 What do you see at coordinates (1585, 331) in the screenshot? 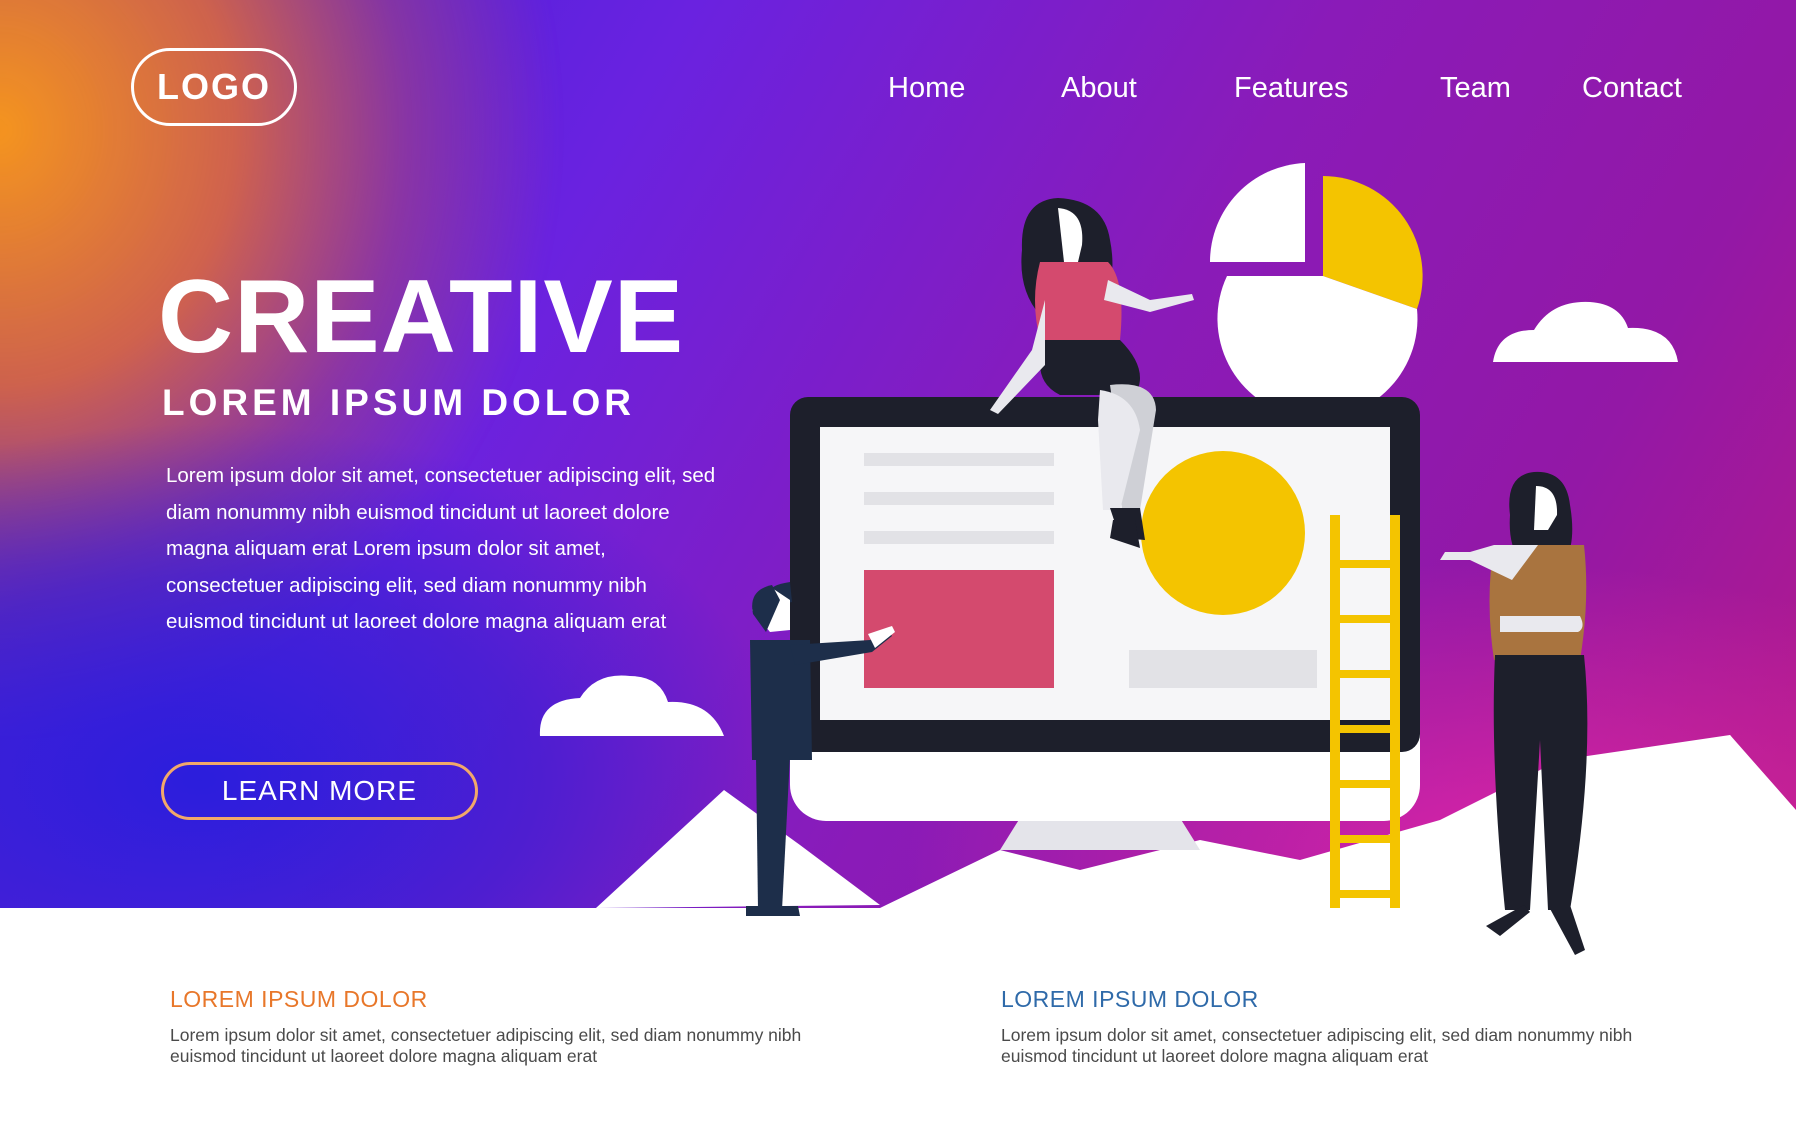
I see `cloud-right` at bounding box center [1585, 331].